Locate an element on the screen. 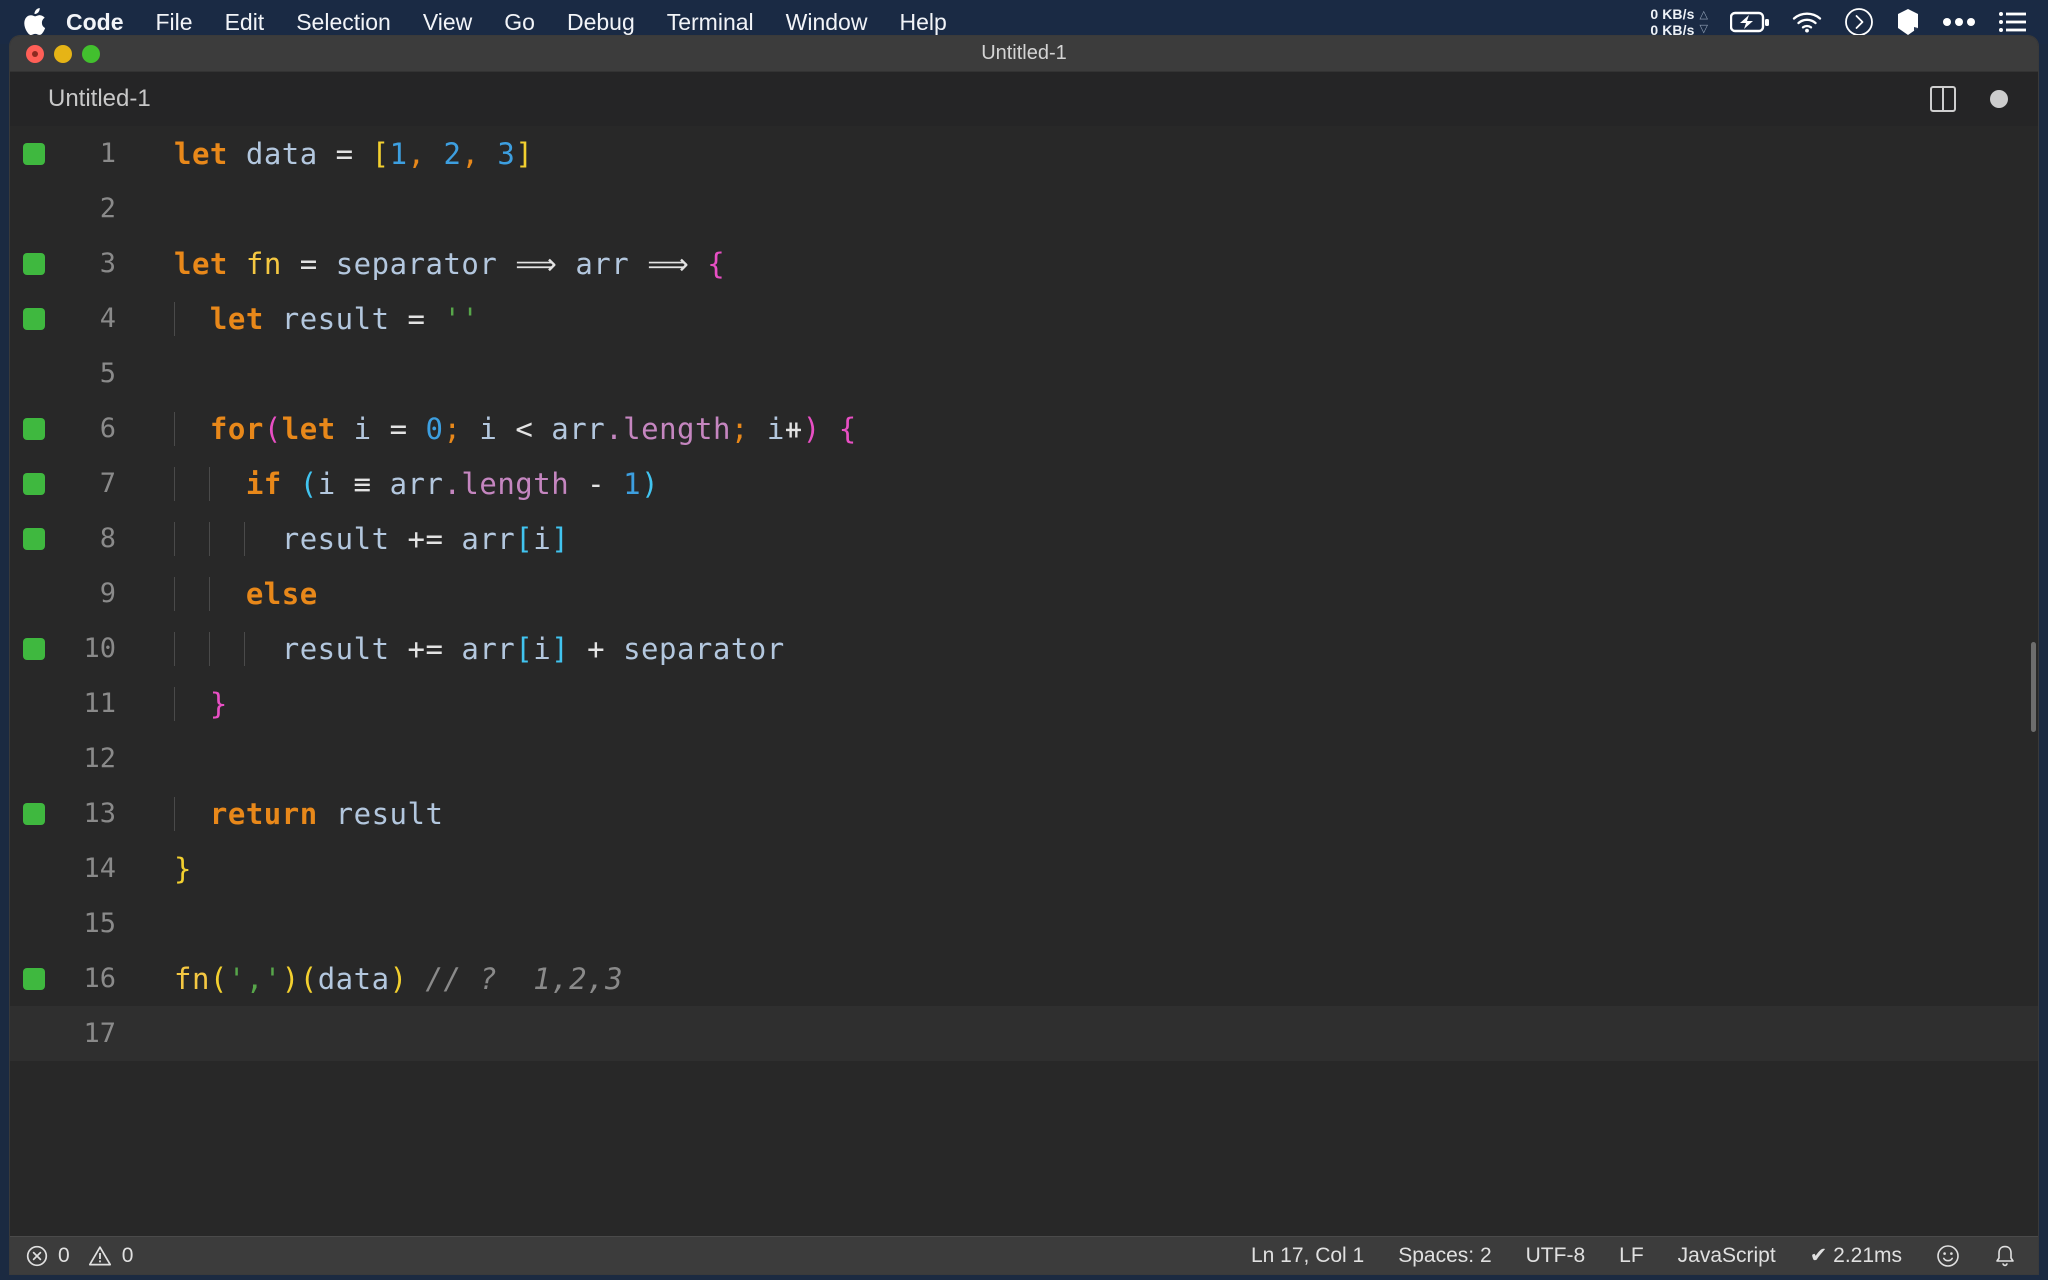 Image resolution: width=2048 pixels, height=1280 pixels. code-line: 7 if (i ≡ arr.length - 1) is located at coordinates (1024, 483).